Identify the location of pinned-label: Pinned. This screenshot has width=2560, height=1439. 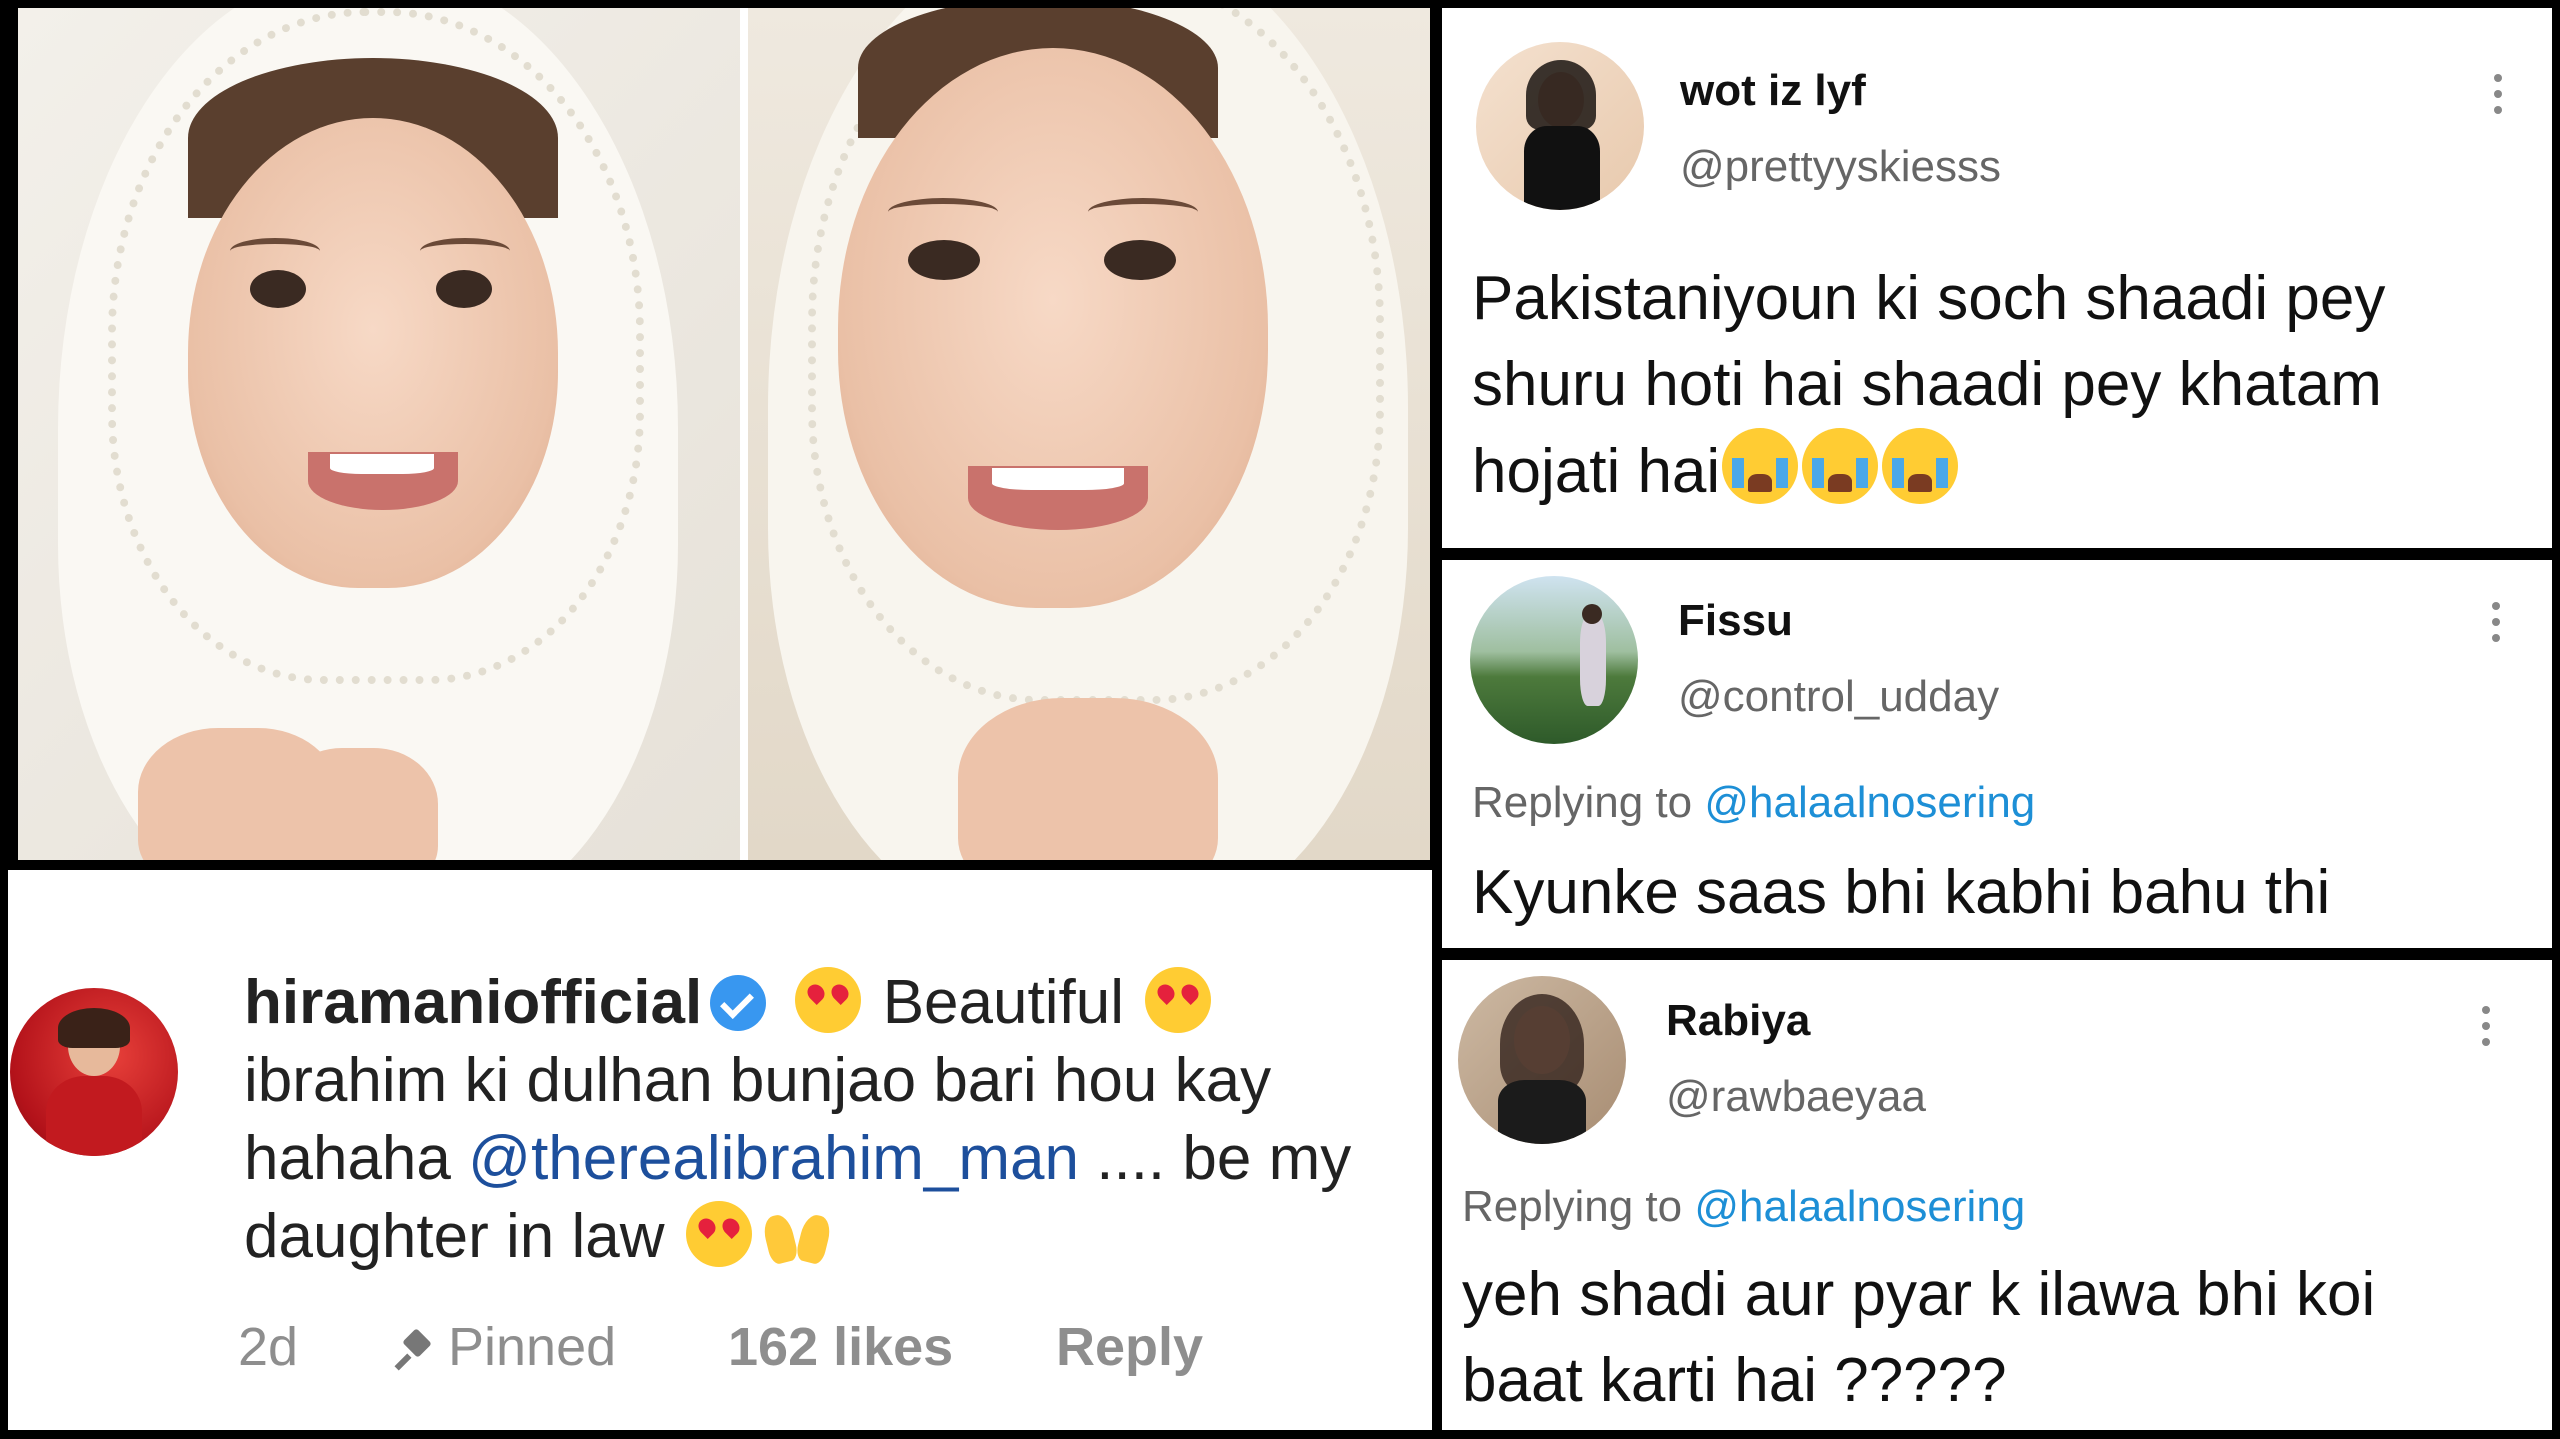
(506, 1347).